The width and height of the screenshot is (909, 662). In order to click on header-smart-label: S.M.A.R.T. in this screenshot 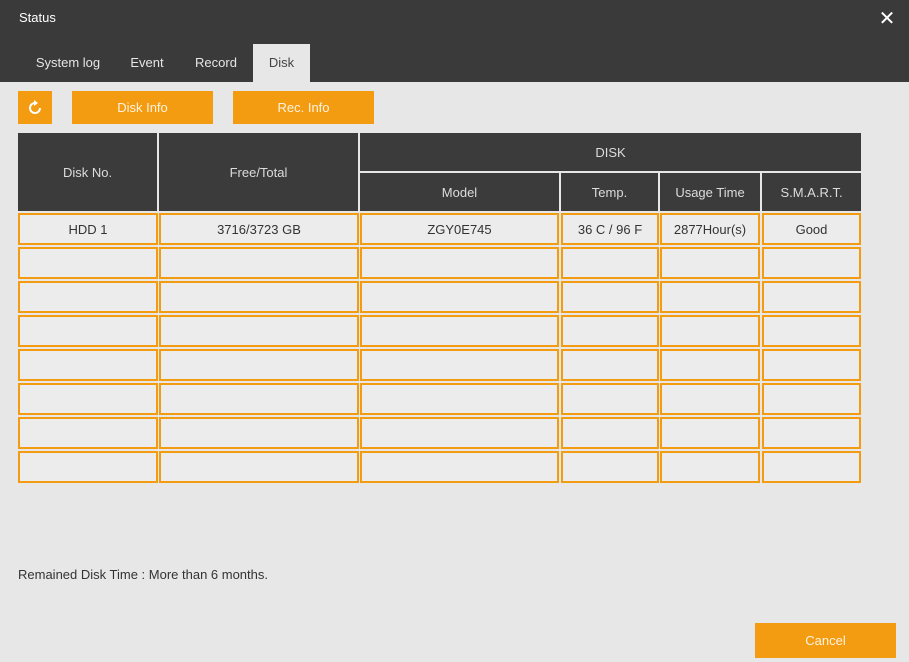, I will do `click(811, 192)`.